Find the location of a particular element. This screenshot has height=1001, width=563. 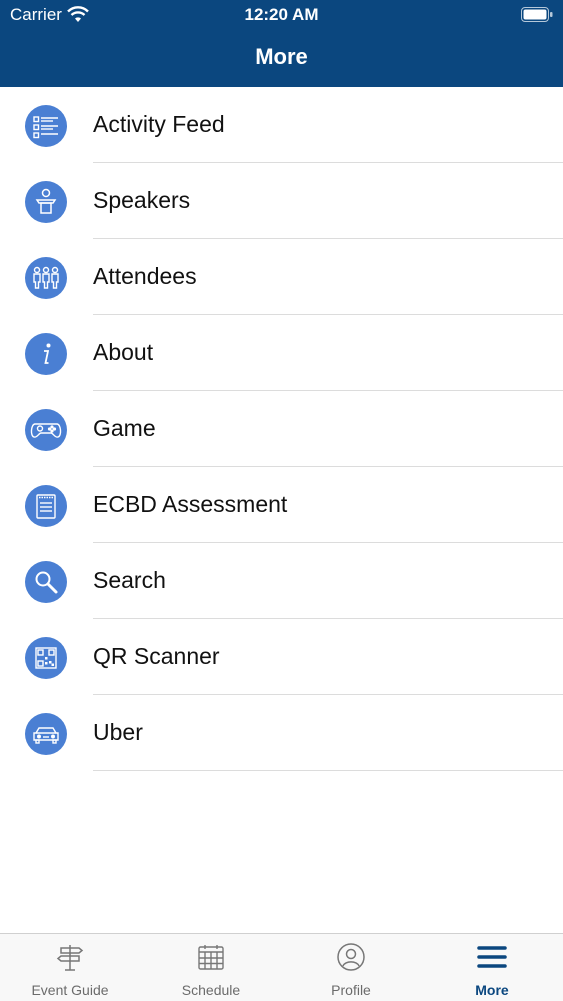

tab-schedule: Schedule is located at coordinates (211, 967).